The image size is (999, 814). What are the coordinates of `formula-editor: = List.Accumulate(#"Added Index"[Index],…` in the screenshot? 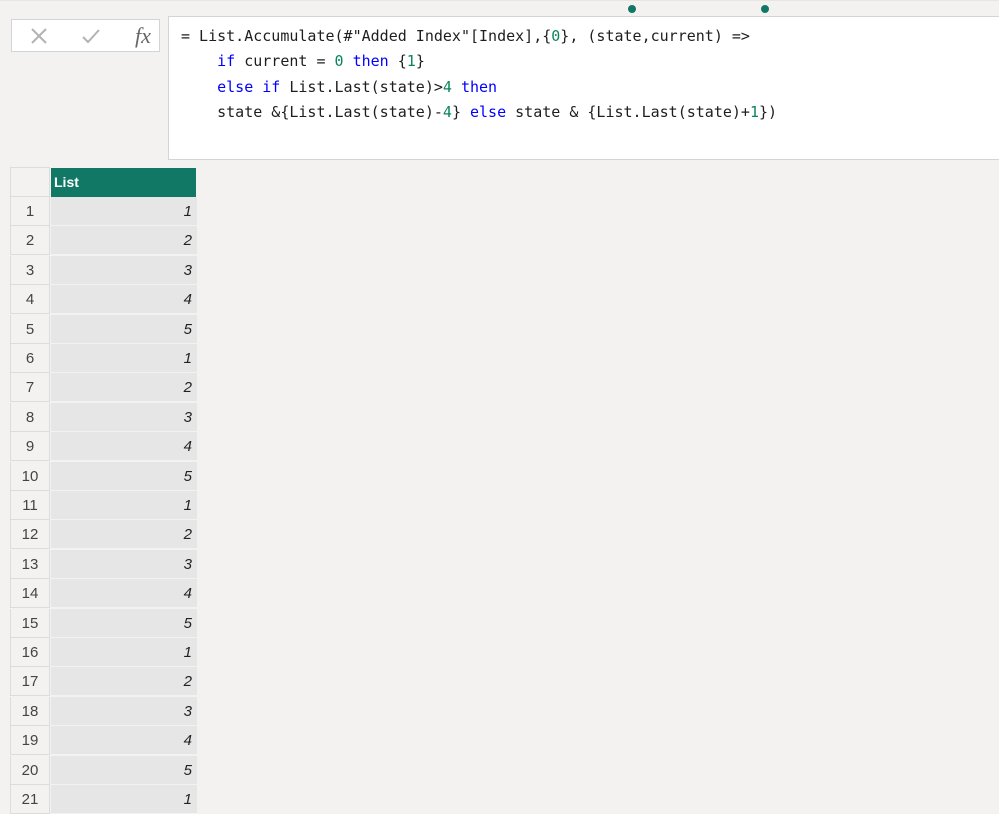 It's located at (583, 88).